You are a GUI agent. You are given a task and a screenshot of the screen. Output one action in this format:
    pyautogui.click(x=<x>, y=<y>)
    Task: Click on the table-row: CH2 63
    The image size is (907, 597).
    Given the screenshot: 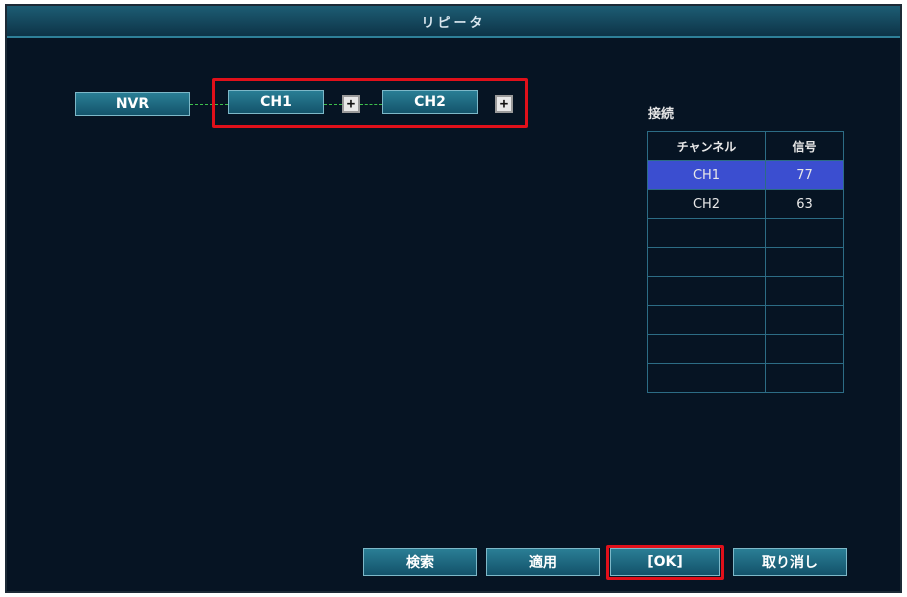 What is the action you would take?
    pyautogui.click(x=745, y=204)
    